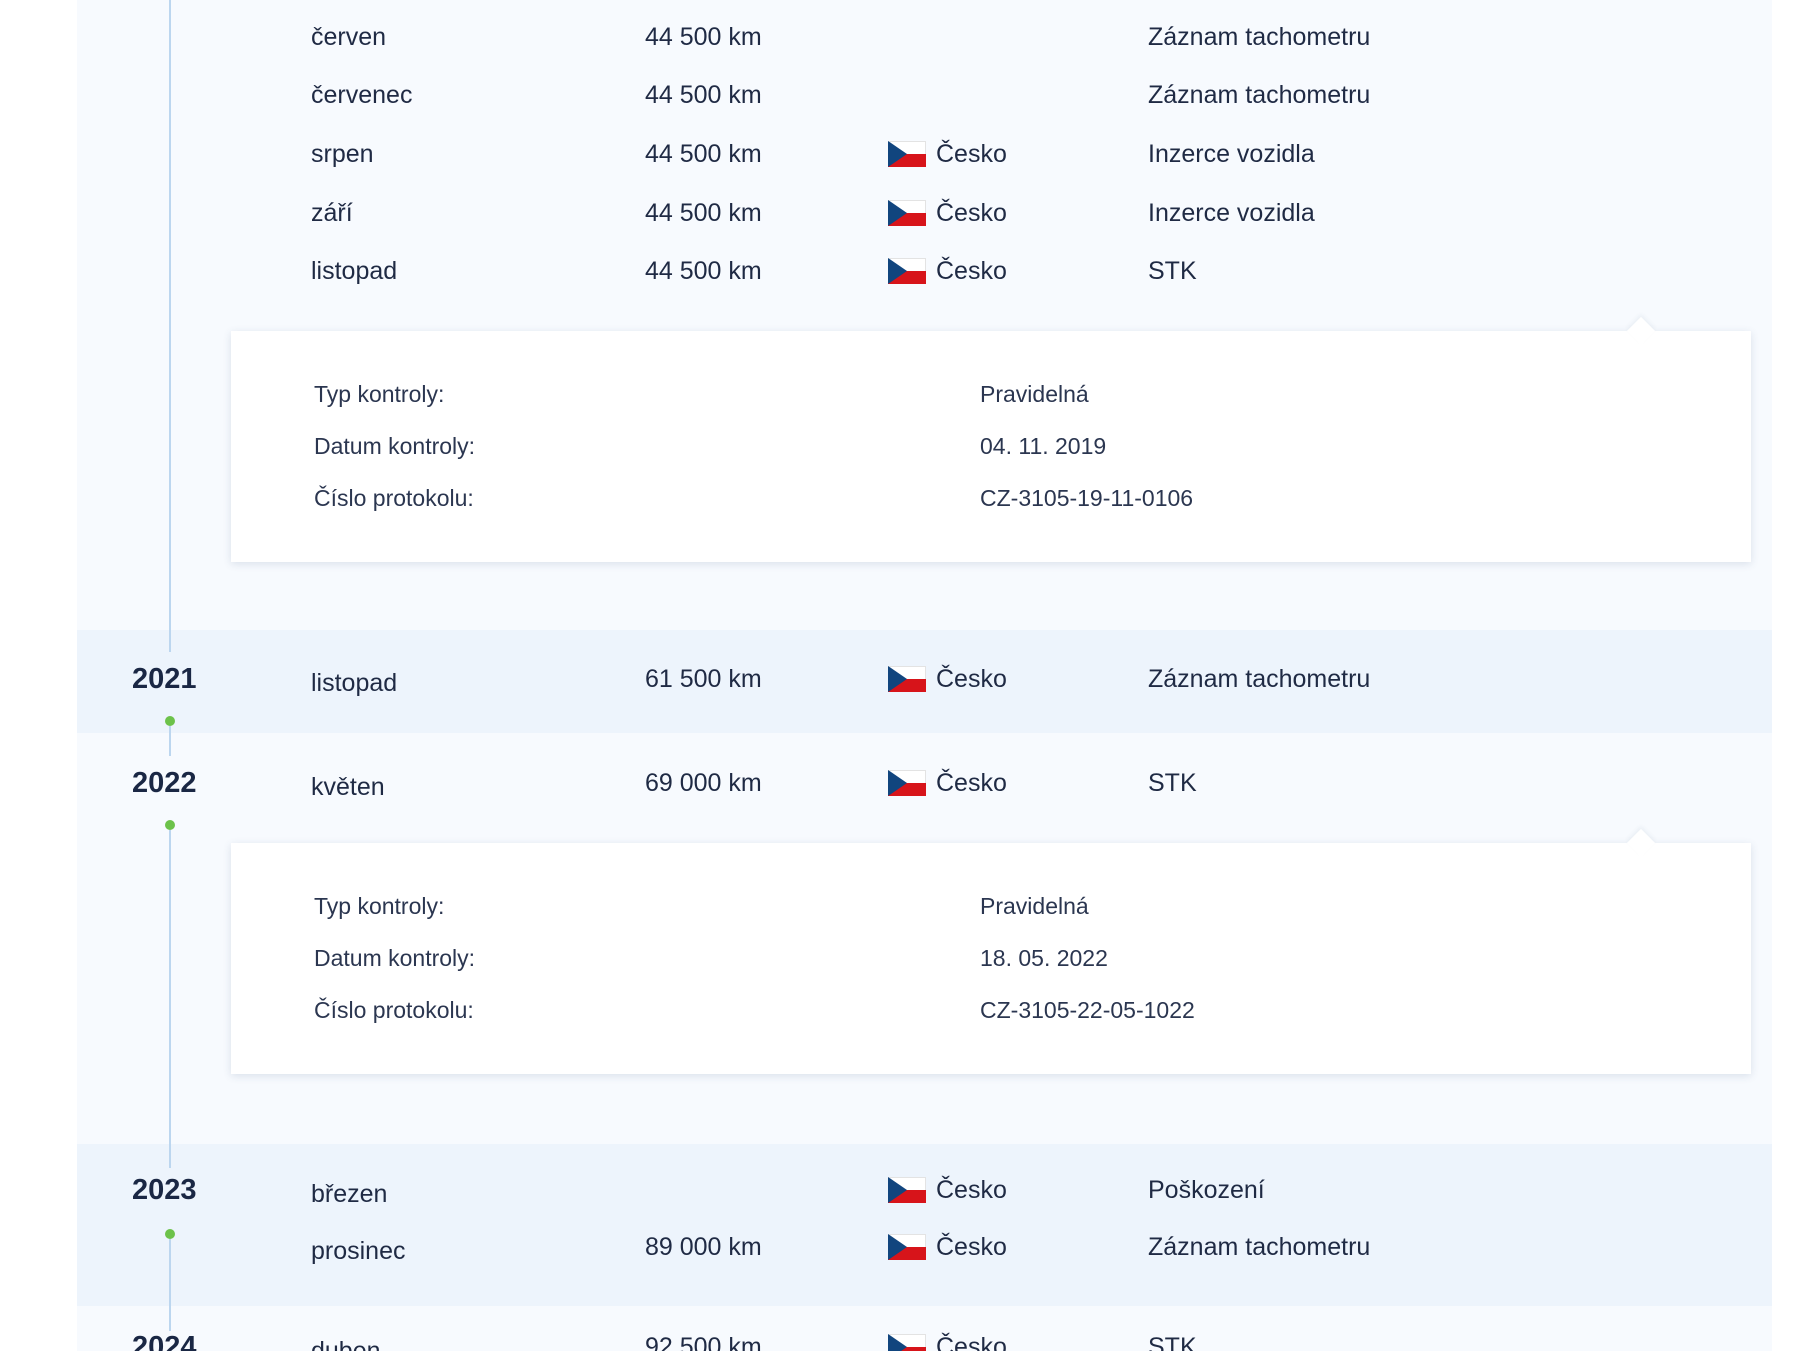 This screenshot has width=1800, height=1351. What do you see at coordinates (1087, 497) in the screenshot?
I see `detail-value: CZ-3105-19-11-0106` at bounding box center [1087, 497].